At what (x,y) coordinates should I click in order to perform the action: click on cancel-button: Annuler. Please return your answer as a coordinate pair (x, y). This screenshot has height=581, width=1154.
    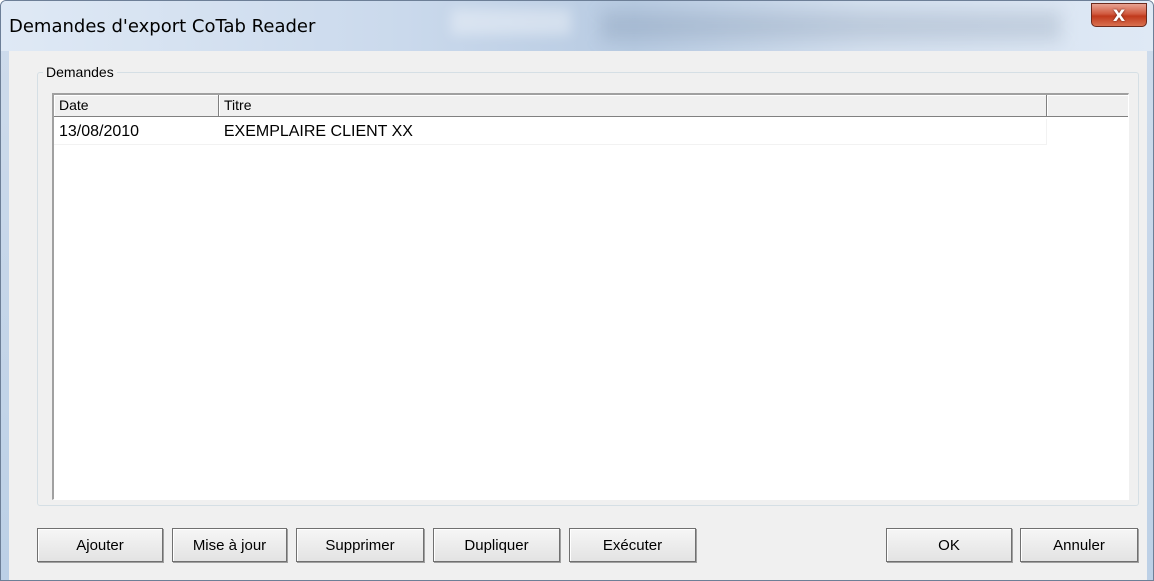
    Looking at the image, I should click on (1079, 545).